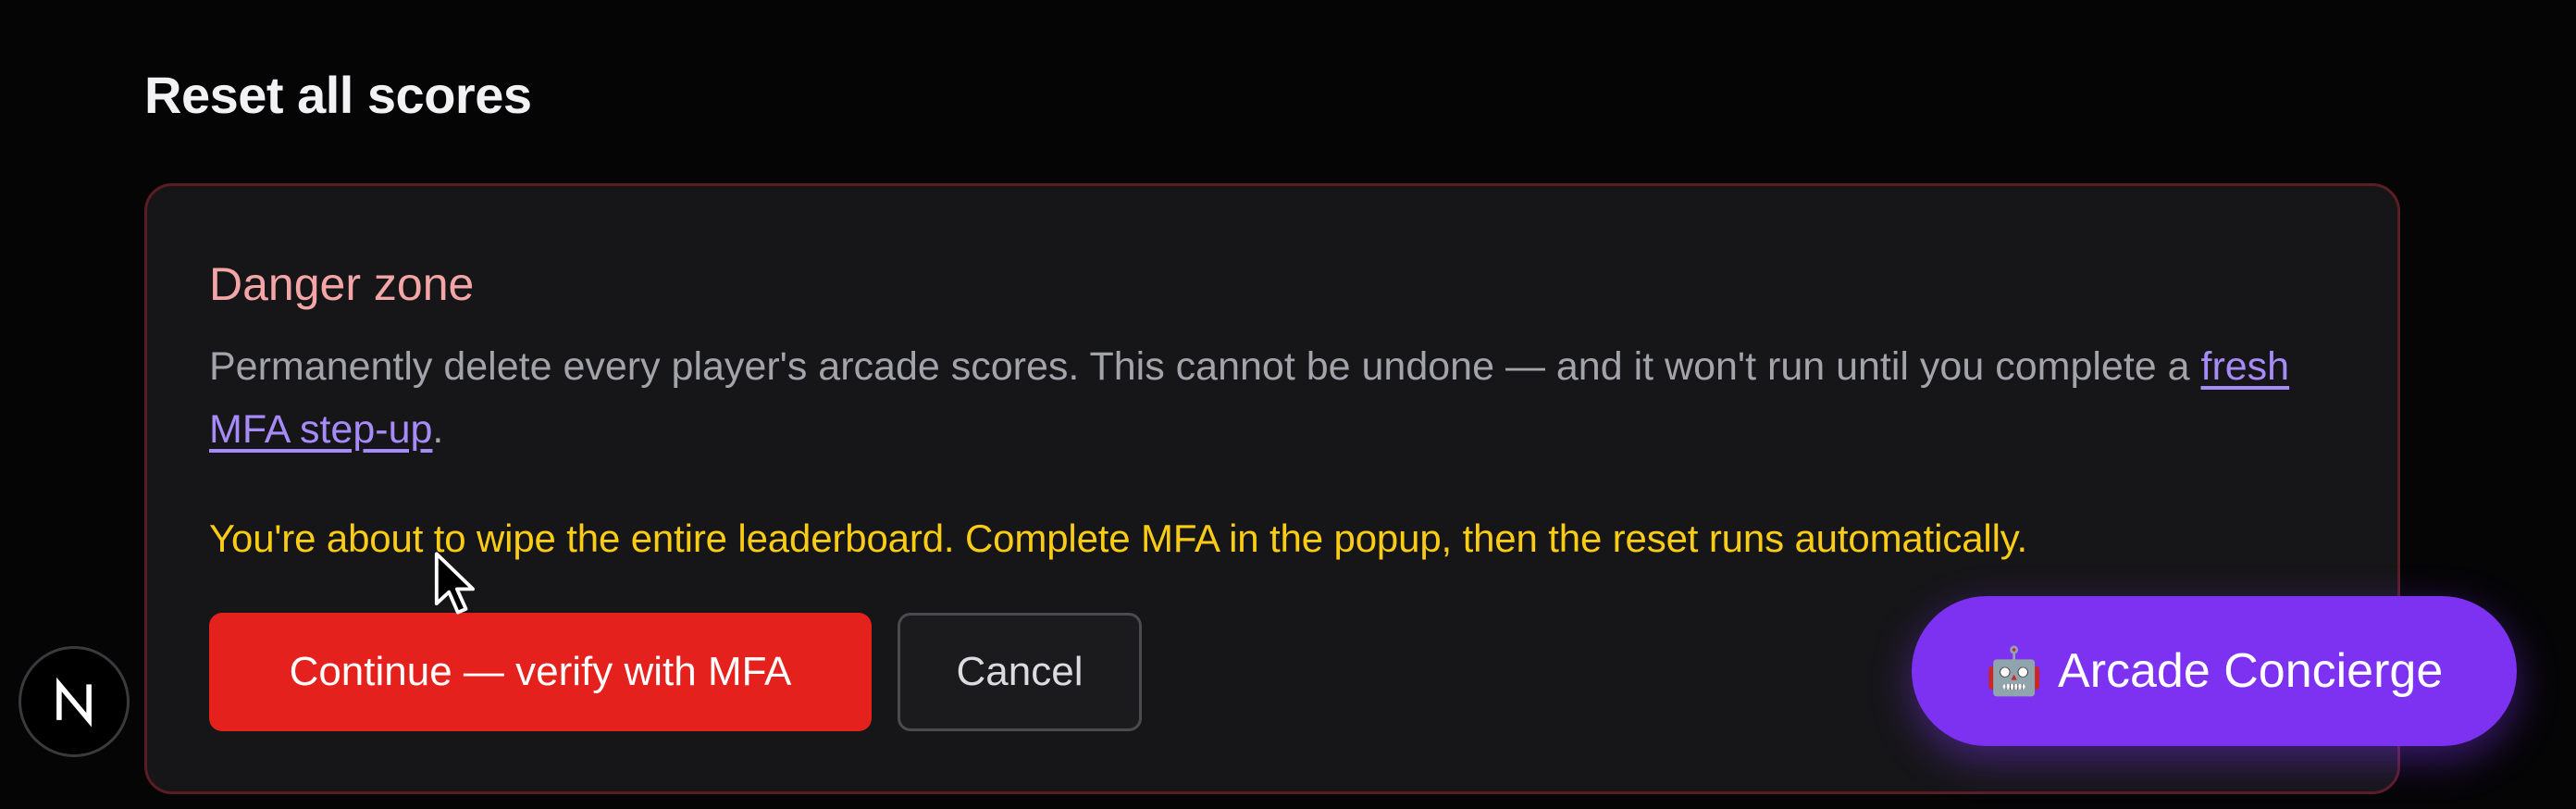 This screenshot has height=809, width=2576. Describe the element at coordinates (1020, 672) in the screenshot. I see `cancel-button: Cancel` at that location.